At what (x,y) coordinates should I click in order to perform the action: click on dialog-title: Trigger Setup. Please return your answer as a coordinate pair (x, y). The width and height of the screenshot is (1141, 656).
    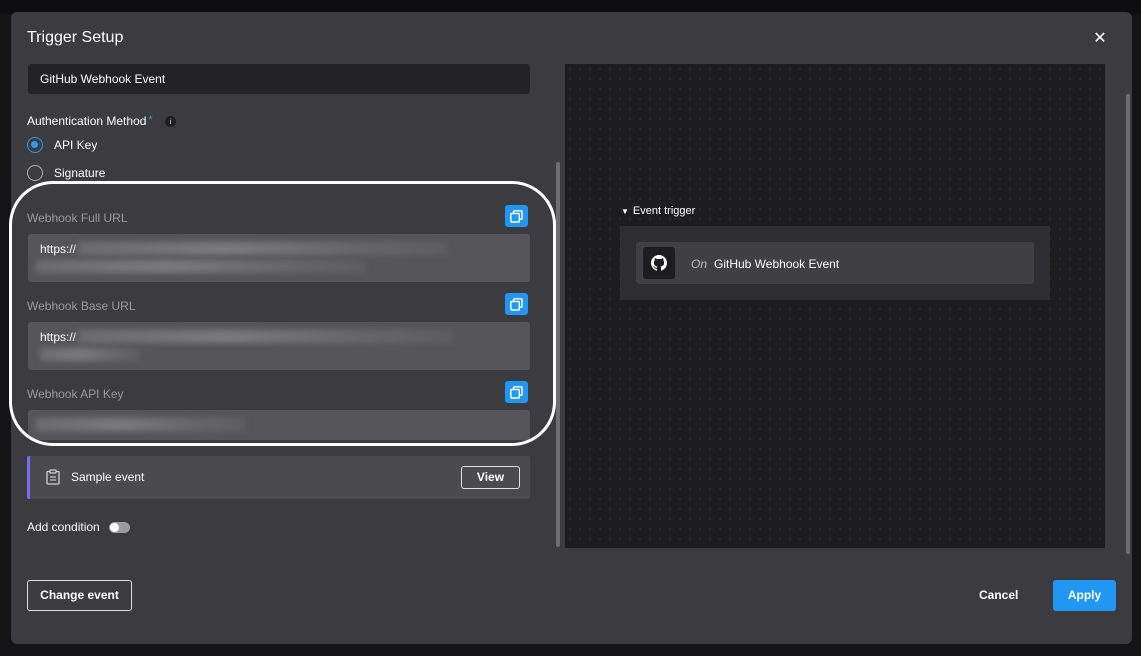
    Looking at the image, I should click on (75, 37).